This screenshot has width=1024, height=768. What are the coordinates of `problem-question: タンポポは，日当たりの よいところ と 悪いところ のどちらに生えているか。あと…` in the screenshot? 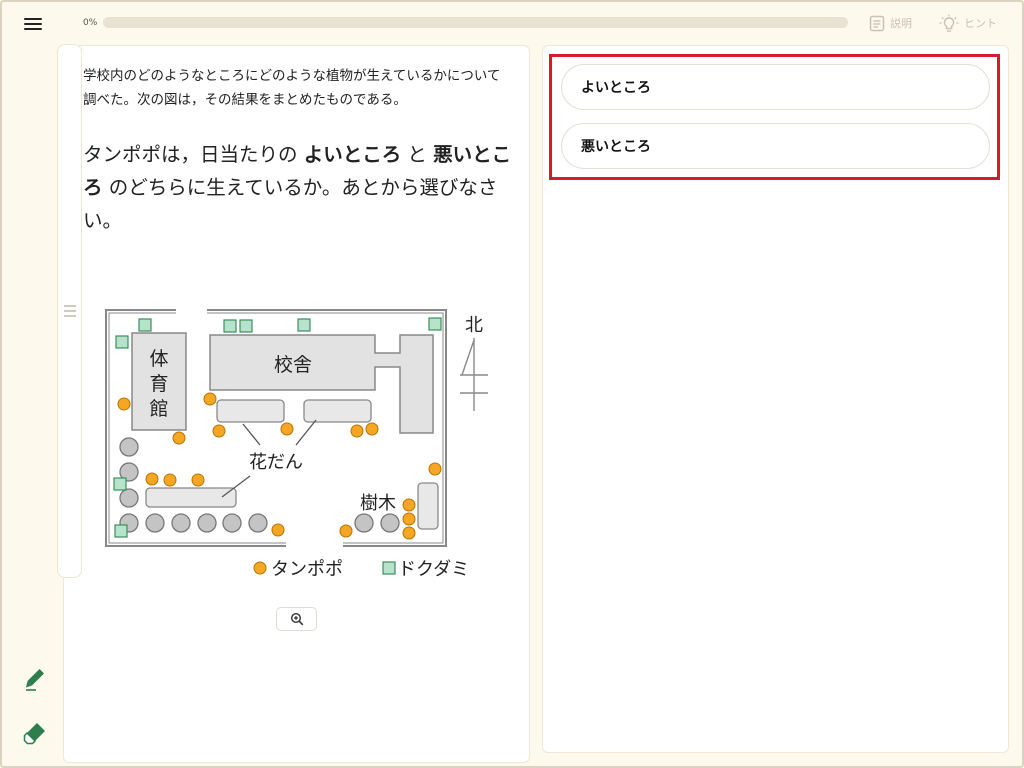 It's located at (298, 187).